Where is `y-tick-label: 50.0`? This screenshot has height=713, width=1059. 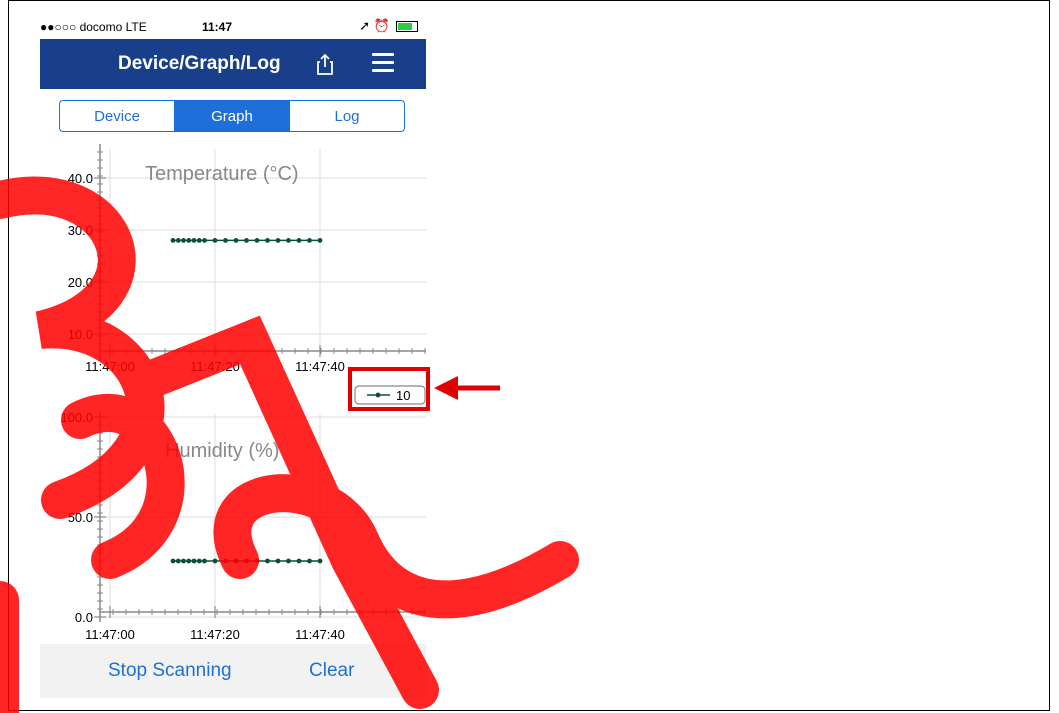
y-tick-label: 50.0 is located at coordinates (80, 517).